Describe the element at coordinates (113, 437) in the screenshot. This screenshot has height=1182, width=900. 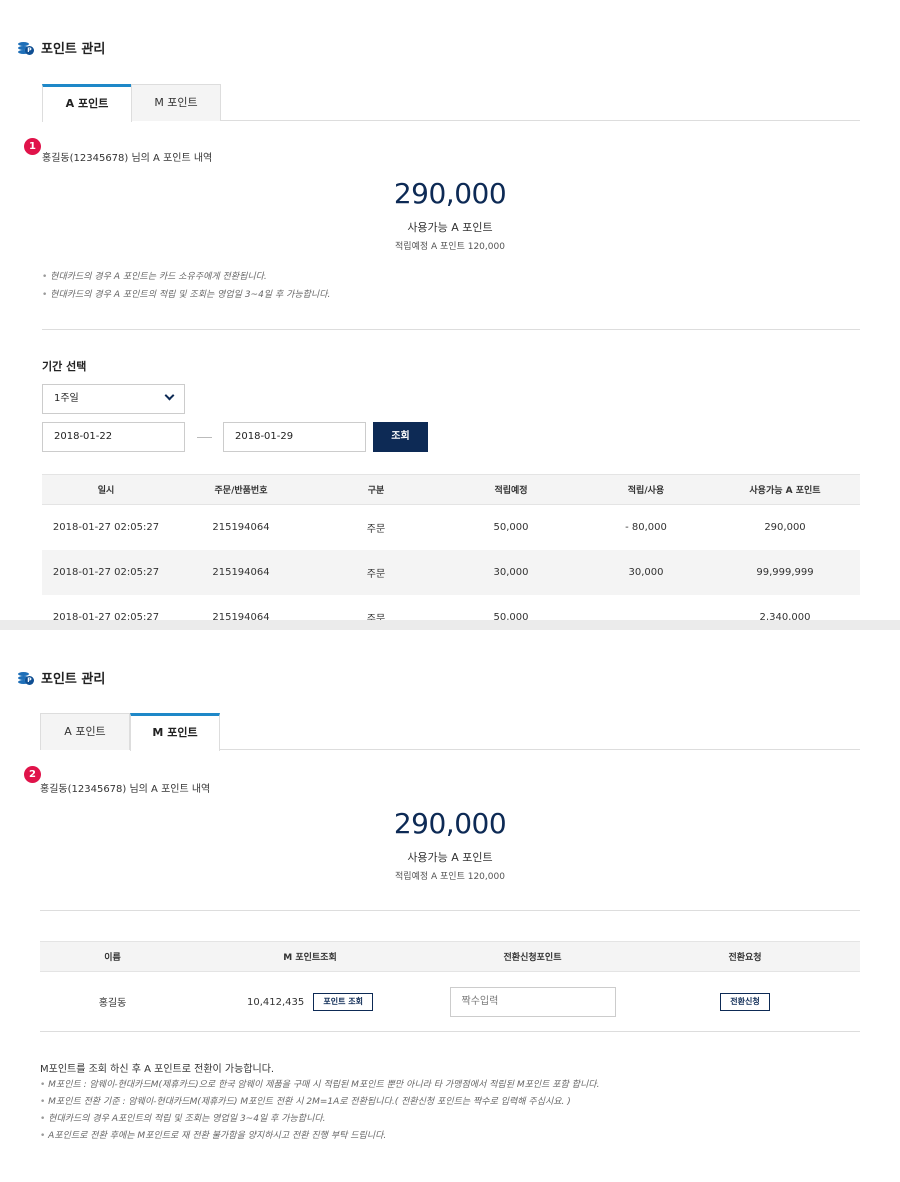
I see `date-from-input: 2018-01-22` at that location.